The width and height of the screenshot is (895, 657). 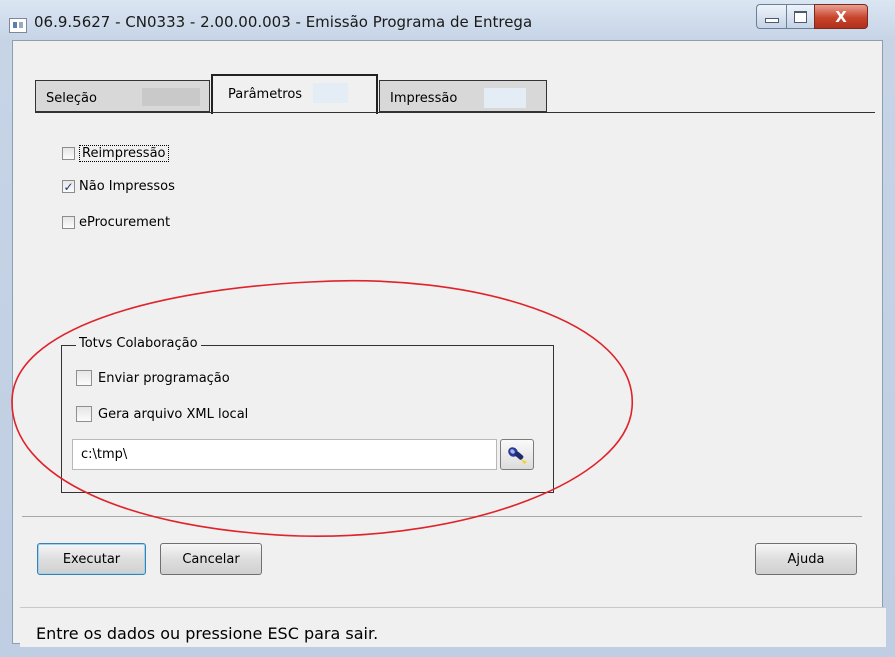 I want to click on checkbox-box: ✓, so click(x=68, y=186).